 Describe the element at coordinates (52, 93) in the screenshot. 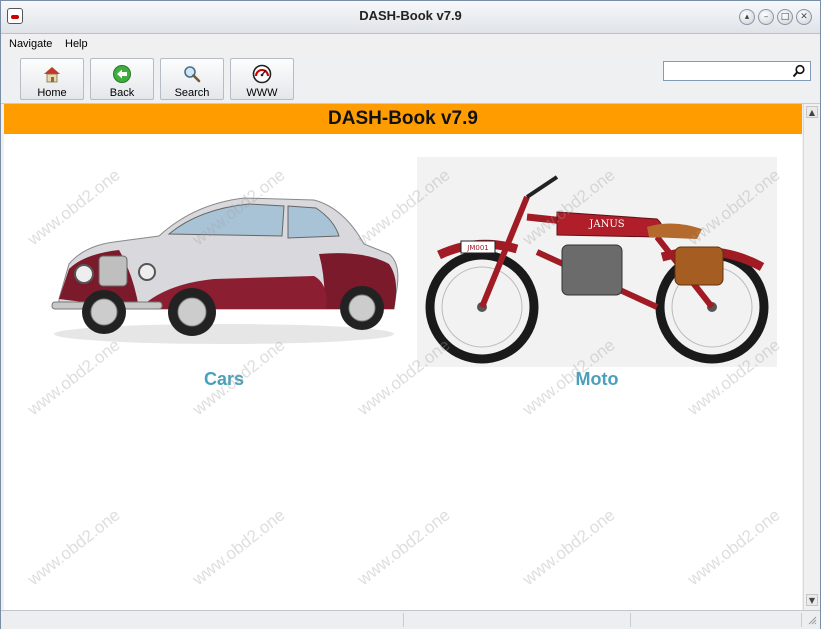

I see `home-label: Home` at that location.